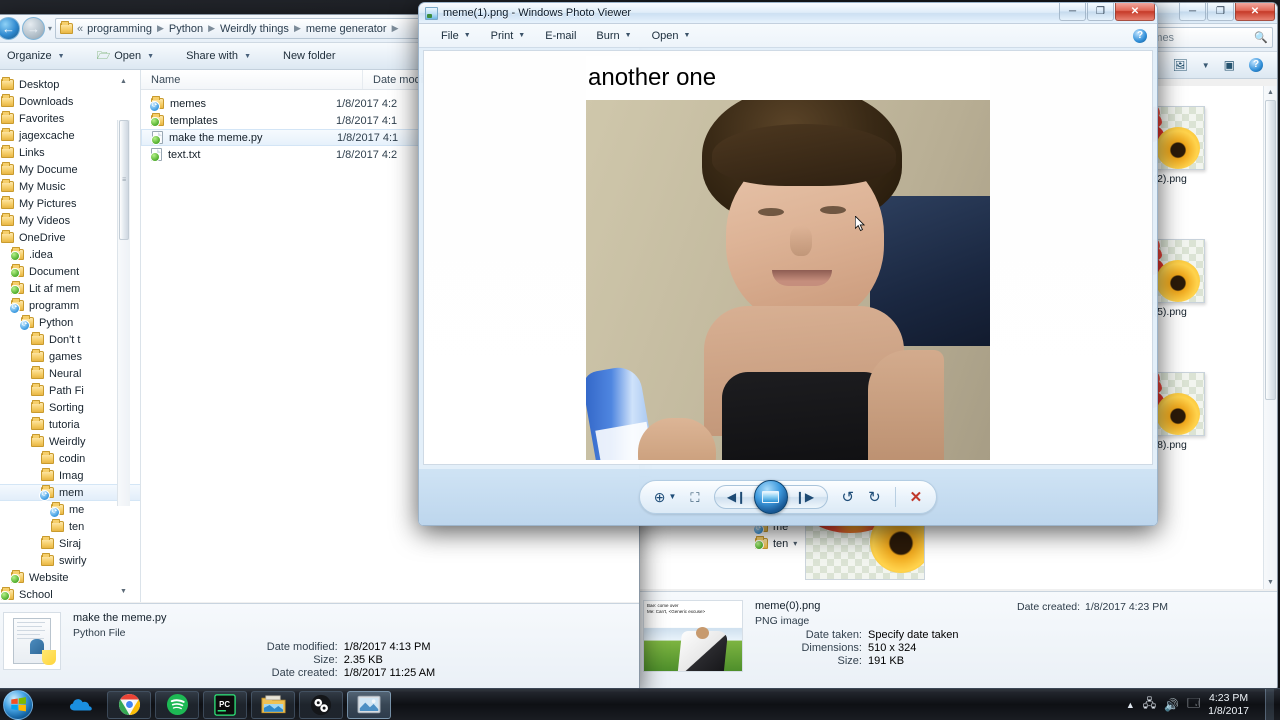 The height and width of the screenshot is (720, 1280). I want to click on rotate-counterclockwise-icon: ↺, so click(848, 497).